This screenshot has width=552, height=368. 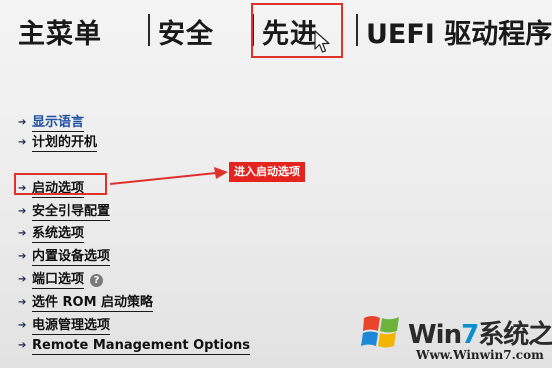 I want to click on menu-item-port-options: ➔ 端口选项?, so click(x=61, y=278).